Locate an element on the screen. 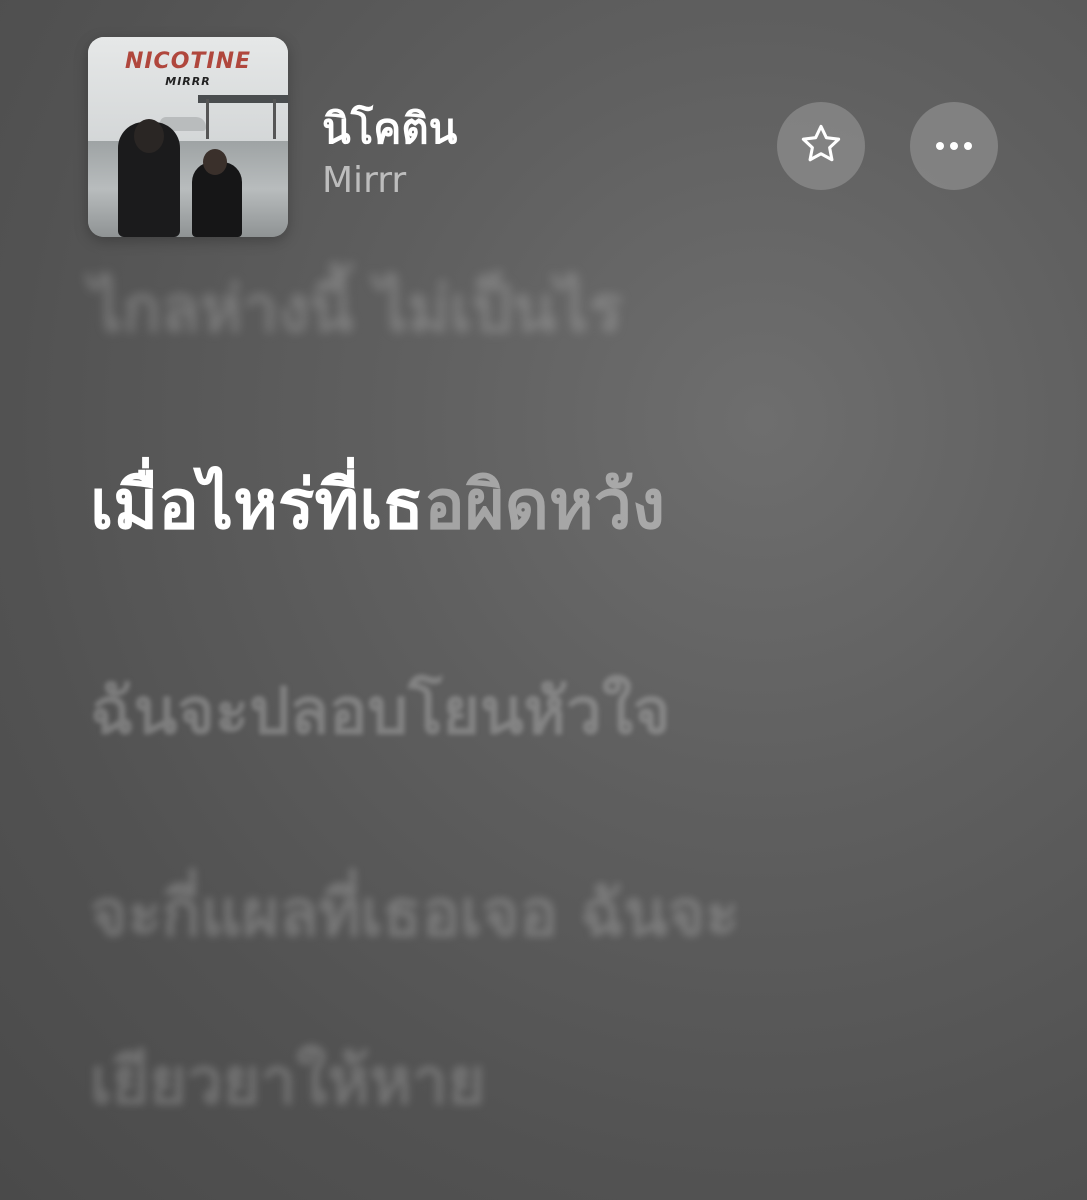 This screenshot has width=1087, height=1200. lyric-sung-portion: เมื่อไหร่ที่เธ is located at coordinates (257, 505).